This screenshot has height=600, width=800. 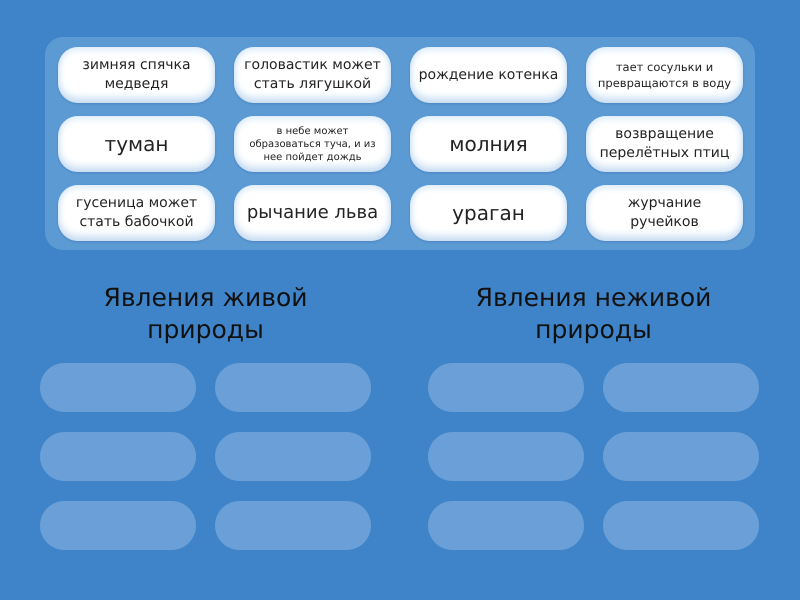 What do you see at coordinates (593, 314) in the screenshot?
I see `category-heading: Явления неживой природы` at bounding box center [593, 314].